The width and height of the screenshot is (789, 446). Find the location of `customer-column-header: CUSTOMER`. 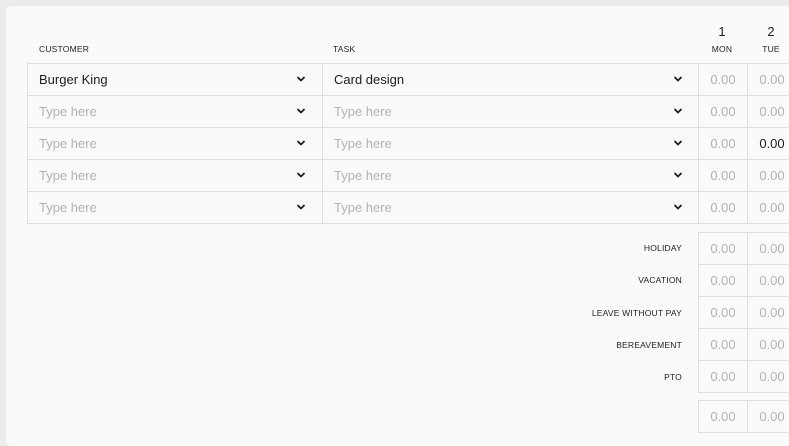

customer-column-header: CUSTOMER is located at coordinates (64, 49).